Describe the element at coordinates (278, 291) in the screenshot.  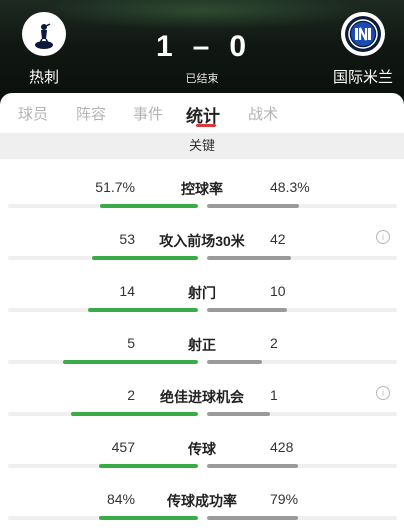
I see `away-stat-value: 10` at that location.